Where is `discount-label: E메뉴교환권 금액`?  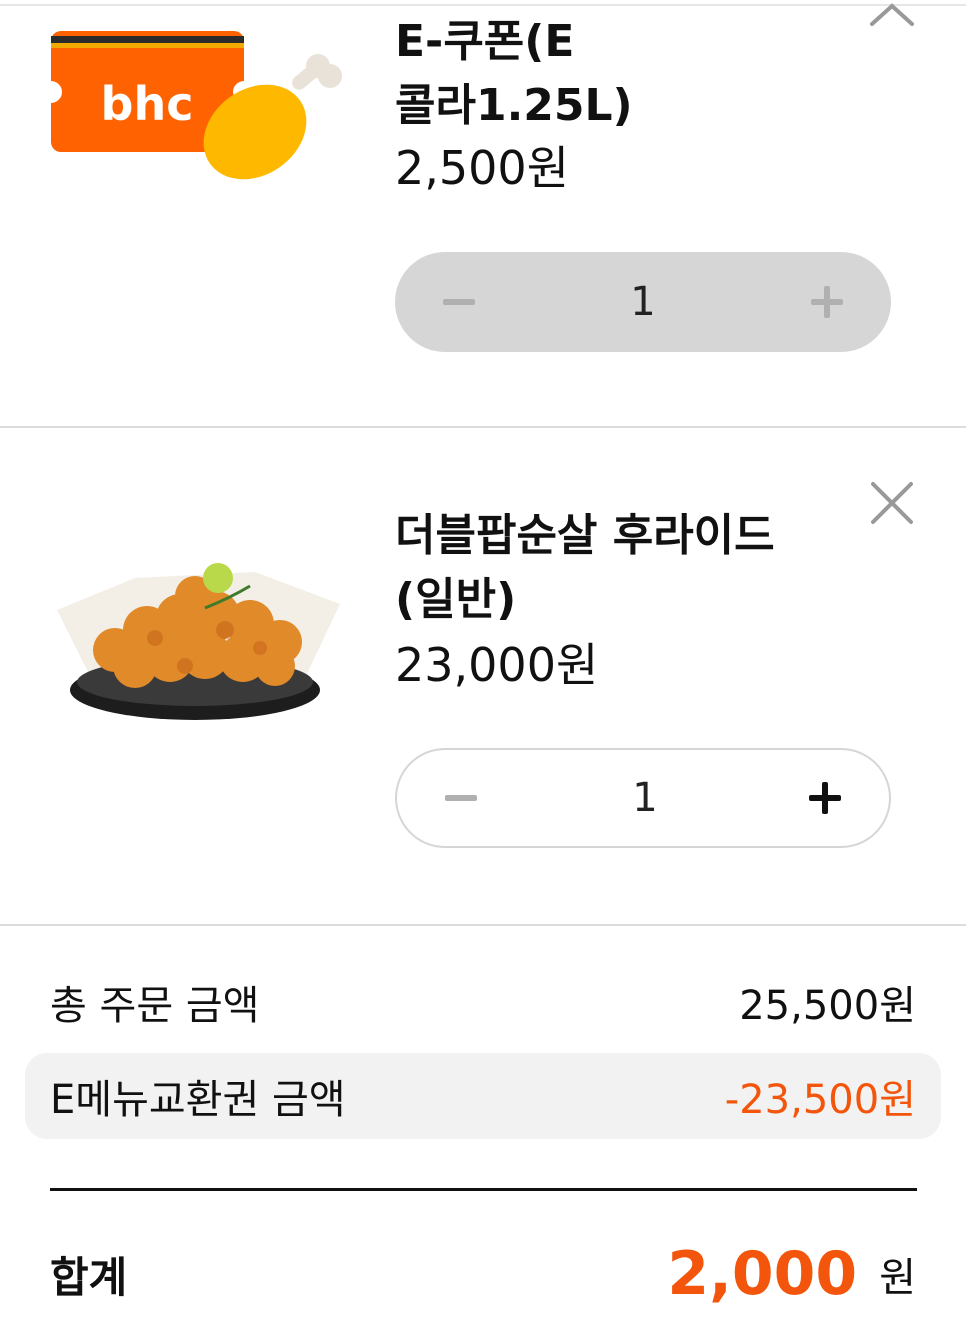
discount-label: E메뉴교환권 금액 is located at coordinates (198, 1100).